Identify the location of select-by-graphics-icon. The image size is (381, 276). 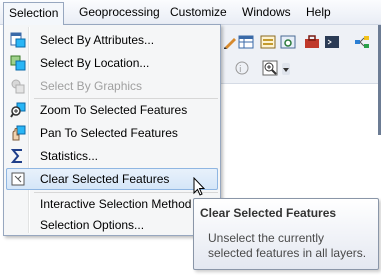
(18, 86).